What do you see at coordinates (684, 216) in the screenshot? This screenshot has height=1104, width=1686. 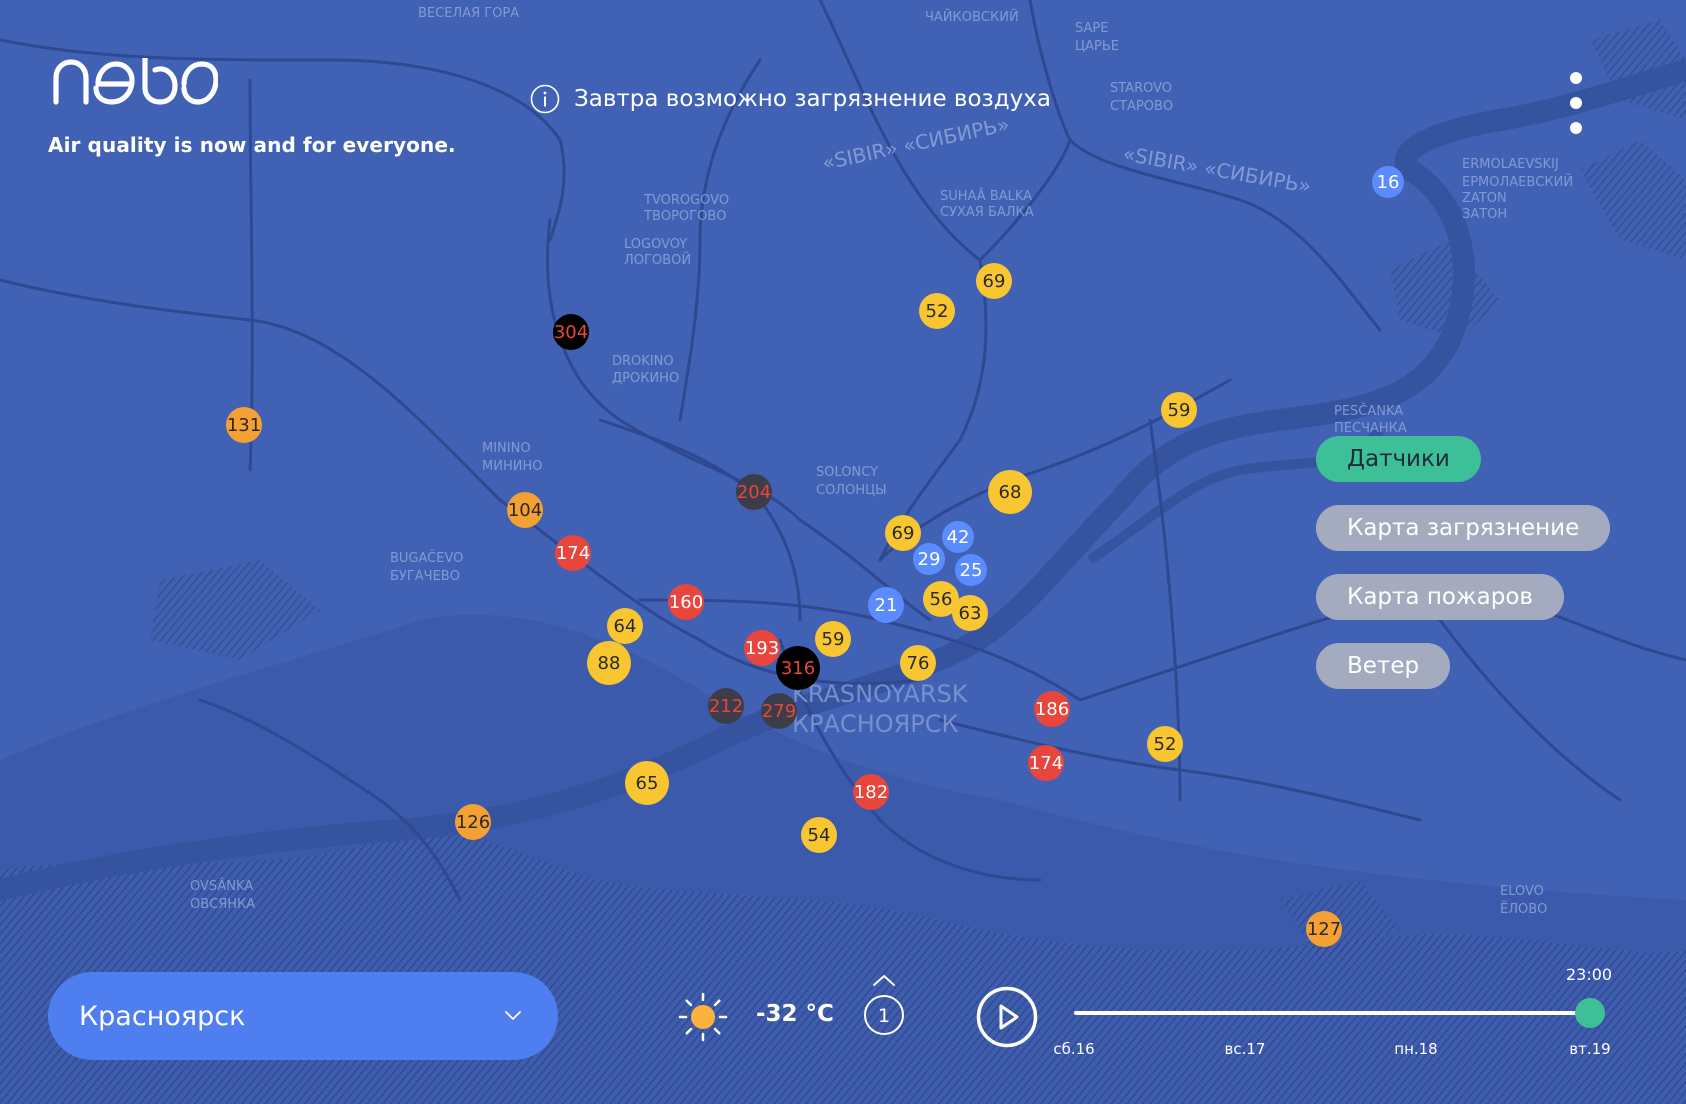 I see `map-label: ТВОРОГОВО` at bounding box center [684, 216].